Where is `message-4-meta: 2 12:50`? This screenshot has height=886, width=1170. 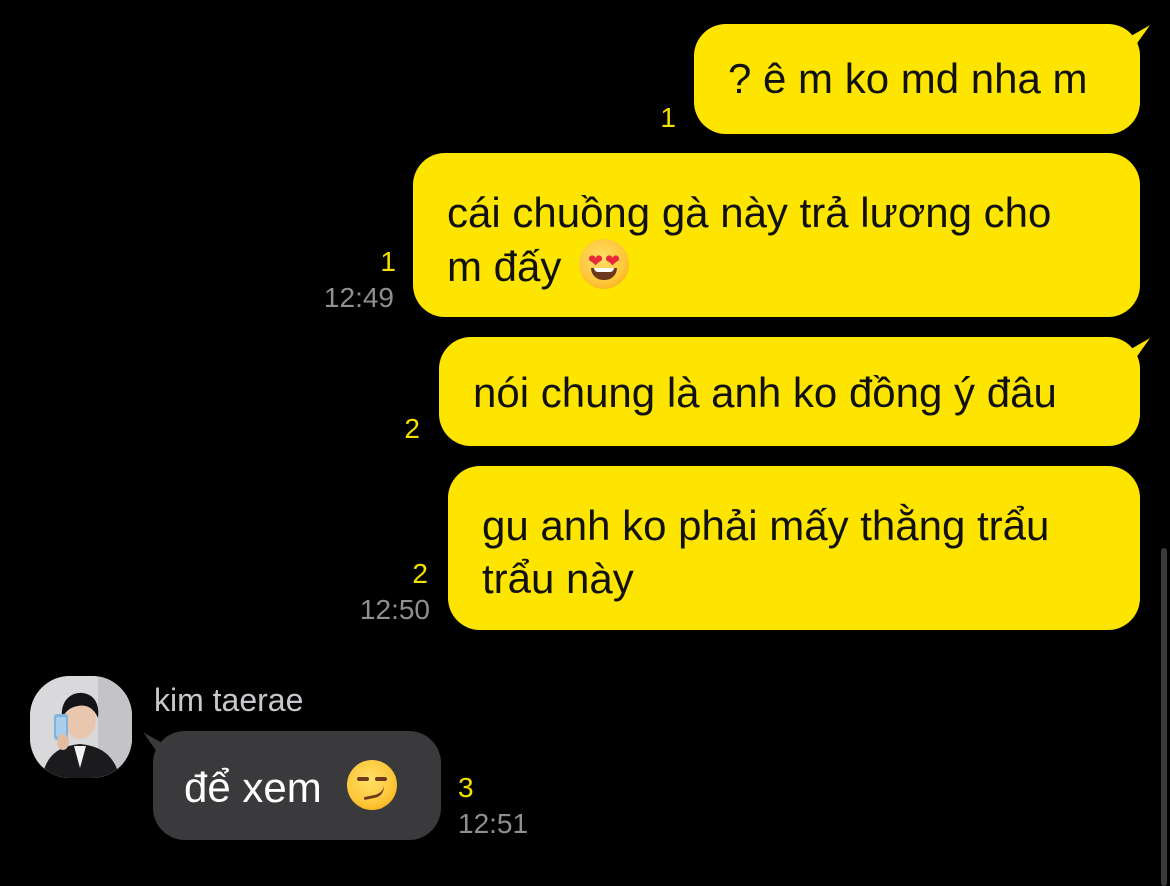
message-4-meta: 2 12:50 is located at coordinates (370, 592).